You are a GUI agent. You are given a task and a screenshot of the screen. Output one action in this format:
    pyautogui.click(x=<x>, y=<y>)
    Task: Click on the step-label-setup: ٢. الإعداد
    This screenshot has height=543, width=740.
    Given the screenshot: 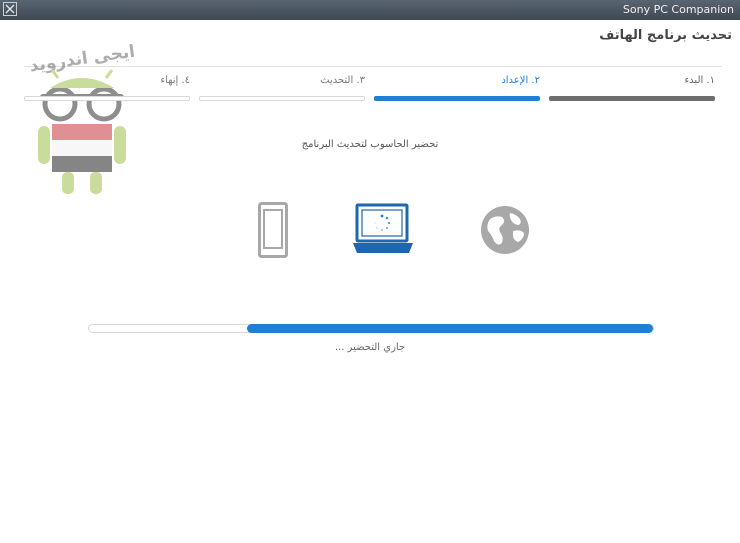 What is the action you would take?
    pyautogui.click(x=520, y=80)
    